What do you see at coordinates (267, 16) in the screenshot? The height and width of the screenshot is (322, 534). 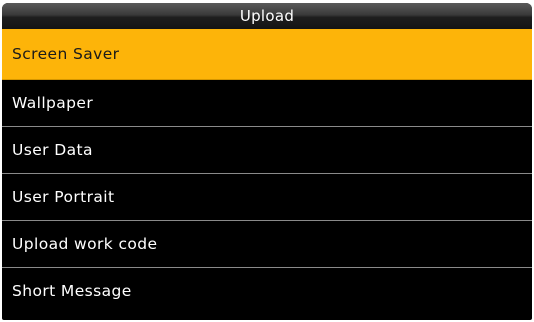 I see `page-title: Upload` at bounding box center [267, 16].